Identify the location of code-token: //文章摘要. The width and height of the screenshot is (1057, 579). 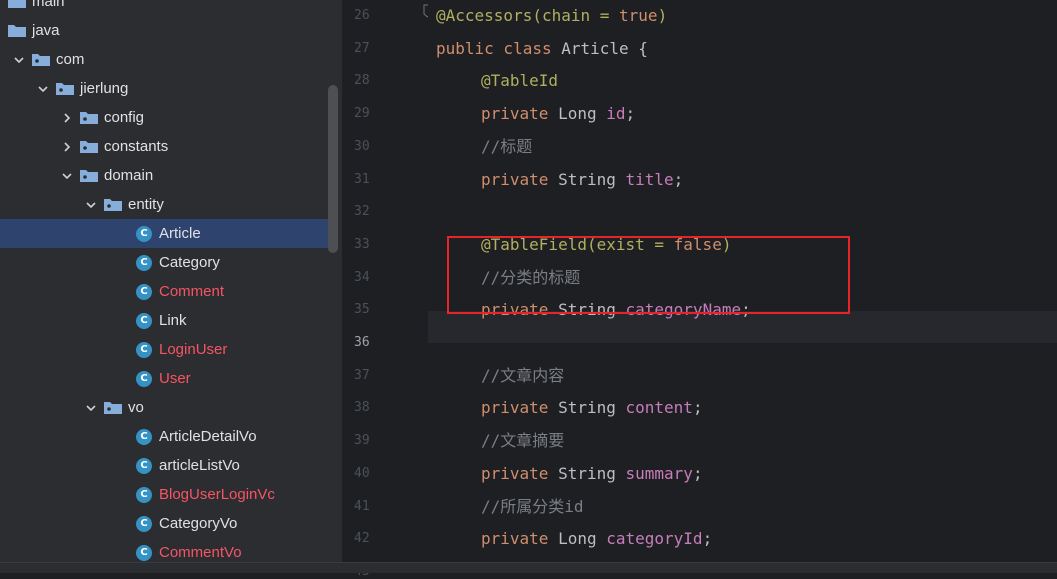
(522, 440).